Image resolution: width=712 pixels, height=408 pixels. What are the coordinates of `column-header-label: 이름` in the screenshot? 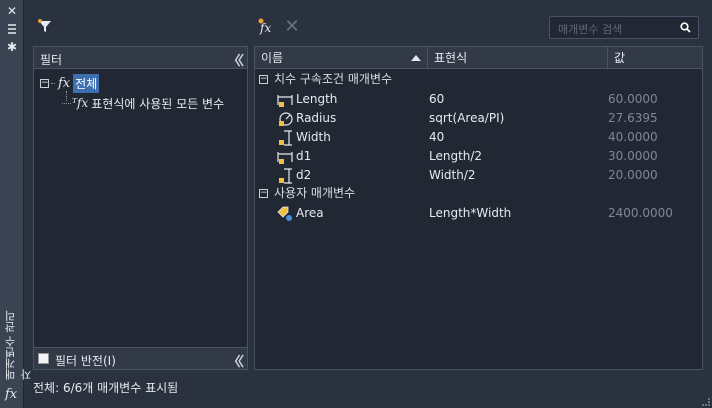 It's located at (272, 58).